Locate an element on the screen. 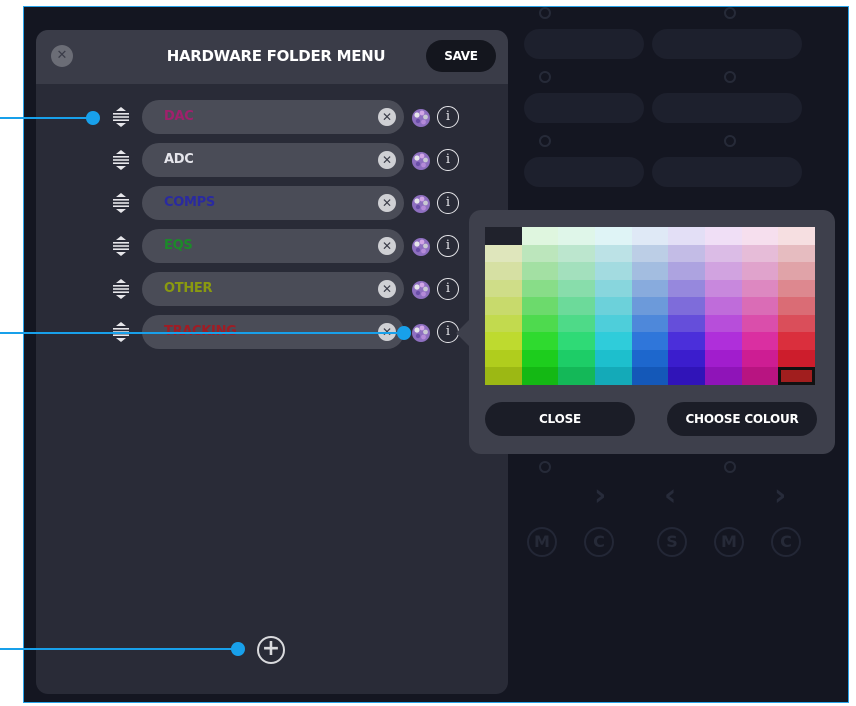 This screenshot has width=856, height=706. close-icon: ✕ is located at coordinates (62, 56).